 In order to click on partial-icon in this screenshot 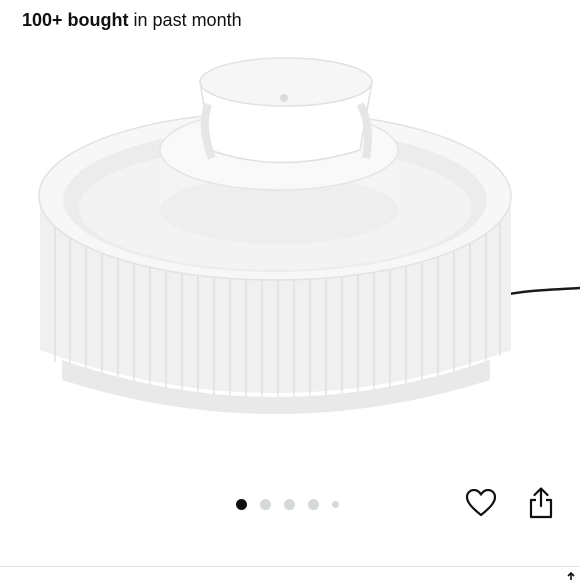, I will do `click(571, 575)`.